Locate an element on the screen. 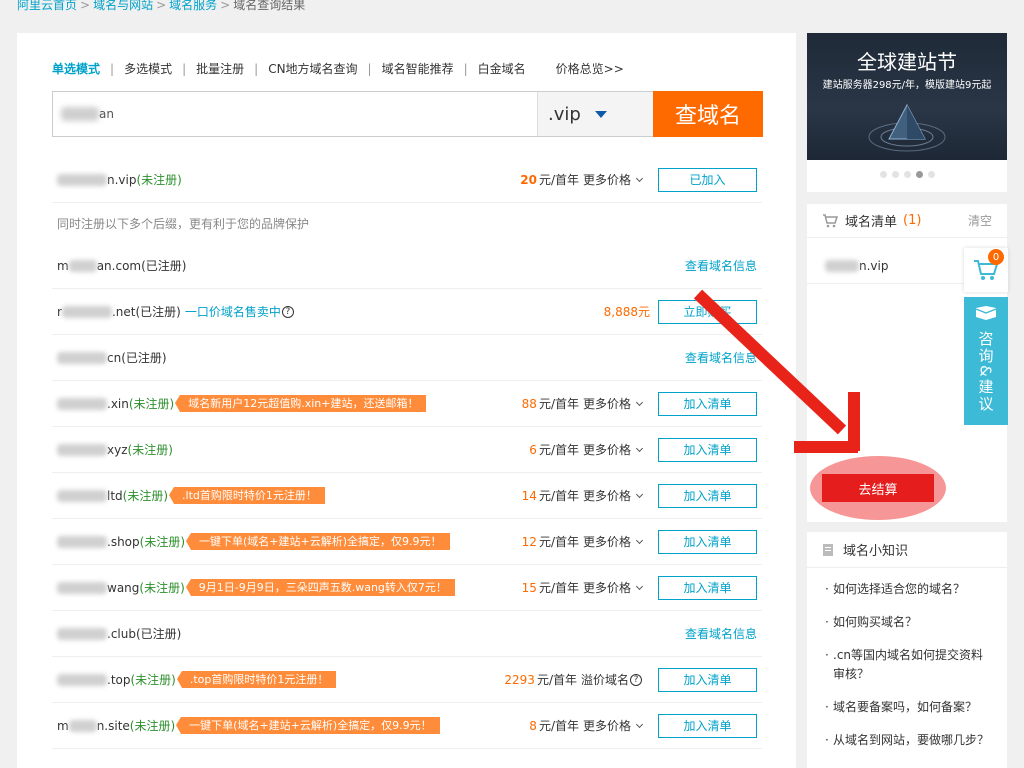 This screenshot has height=768, width=1024. promo-tag: .ltd首购限时特价1元注册！ is located at coordinates (247, 495).